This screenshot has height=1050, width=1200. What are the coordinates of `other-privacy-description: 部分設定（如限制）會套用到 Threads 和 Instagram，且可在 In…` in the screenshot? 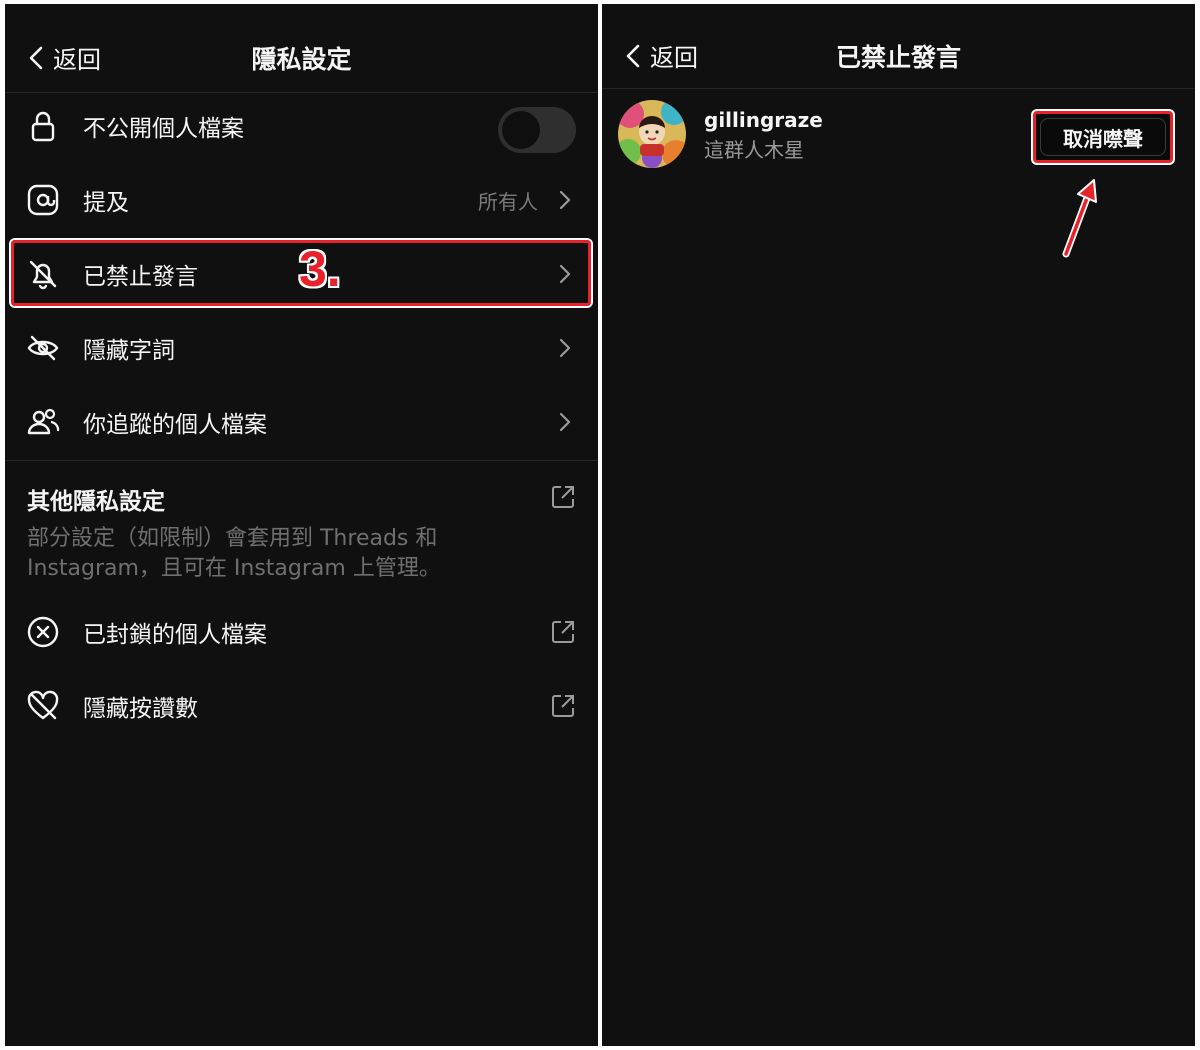 It's located at (234, 553).